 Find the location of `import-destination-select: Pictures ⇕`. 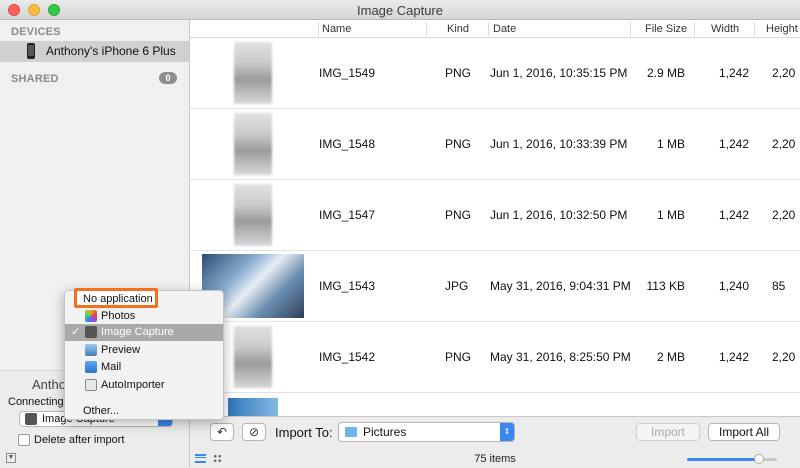

import-destination-select: Pictures ⇕ is located at coordinates (426, 432).